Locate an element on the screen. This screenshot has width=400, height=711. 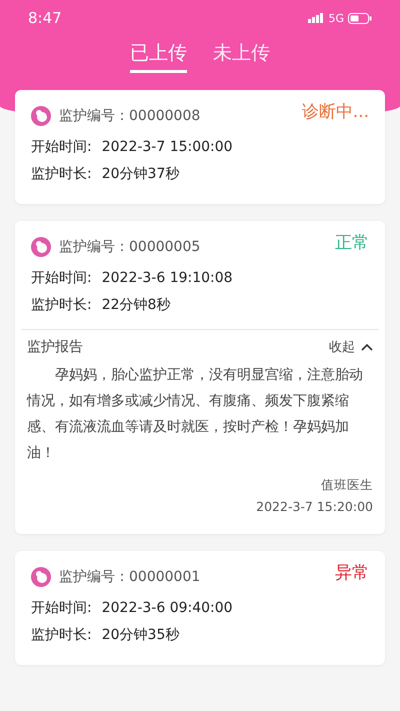
caret-icon is located at coordinates (367, 347).